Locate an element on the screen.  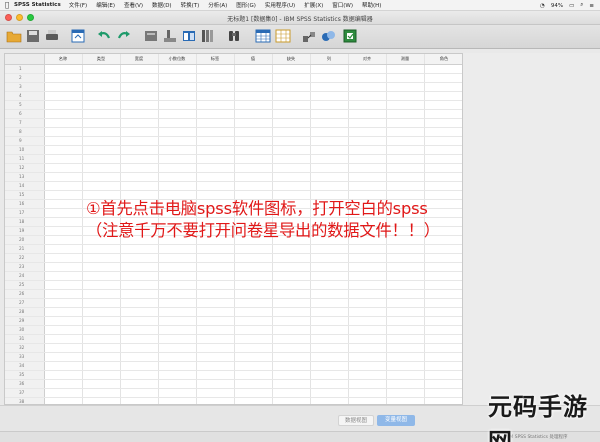
row-number-cell: 28 is located at coordinates (25, 312).